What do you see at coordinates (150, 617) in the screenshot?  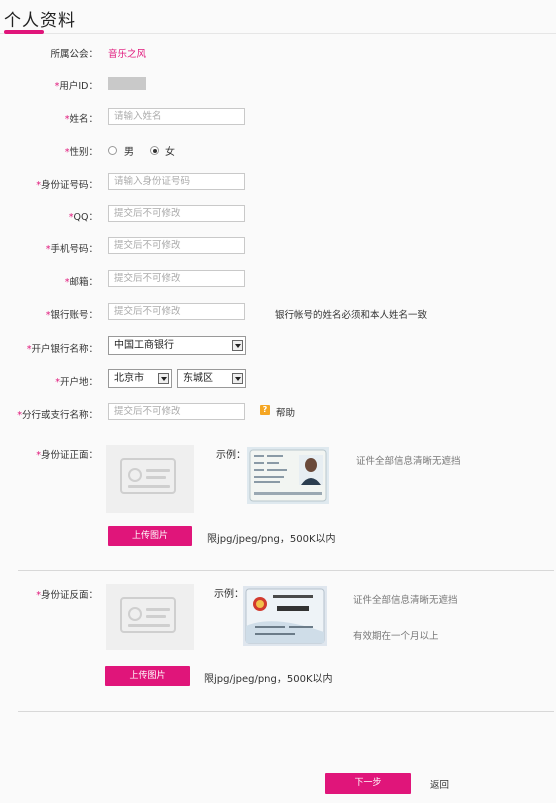 I see `id-back-placeholder-icon` at bounding box center [150, 617].